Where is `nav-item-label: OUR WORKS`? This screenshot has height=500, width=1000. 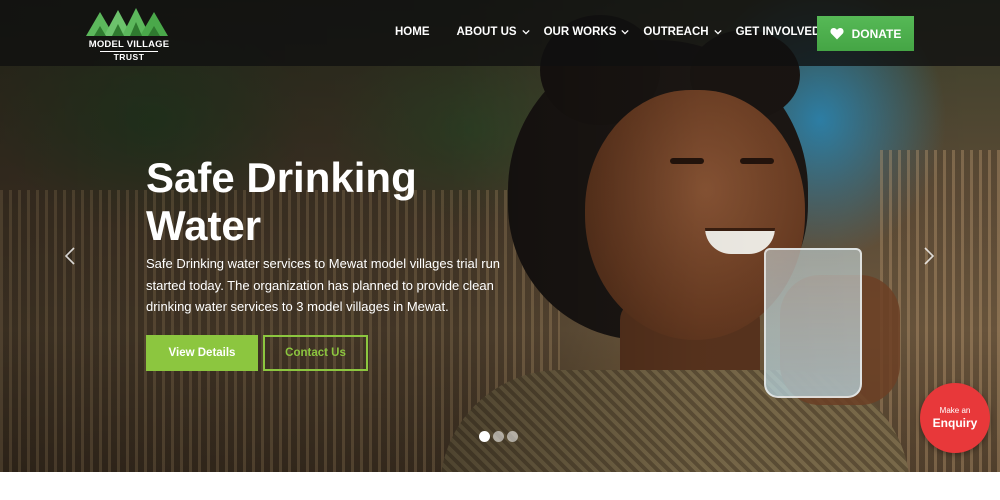
nav-item-label: OUR WORKS is located at coordinates (580, 32).